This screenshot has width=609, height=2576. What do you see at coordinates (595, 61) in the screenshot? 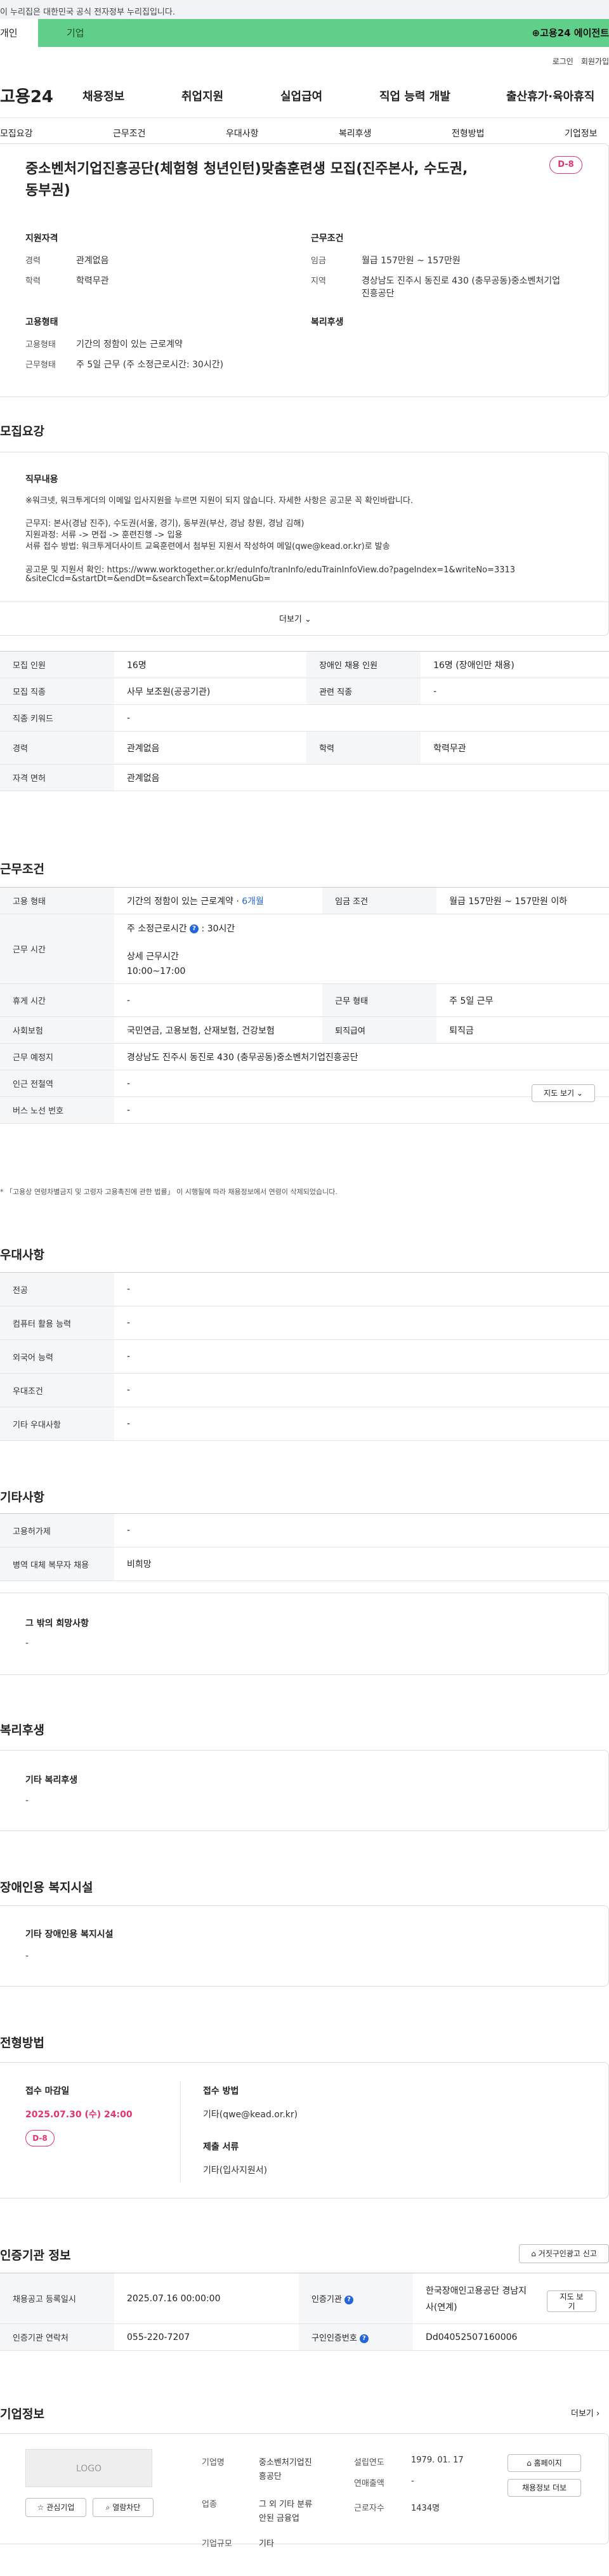
I see `signup-link: 회원가입` at bounding box center [595, 61].